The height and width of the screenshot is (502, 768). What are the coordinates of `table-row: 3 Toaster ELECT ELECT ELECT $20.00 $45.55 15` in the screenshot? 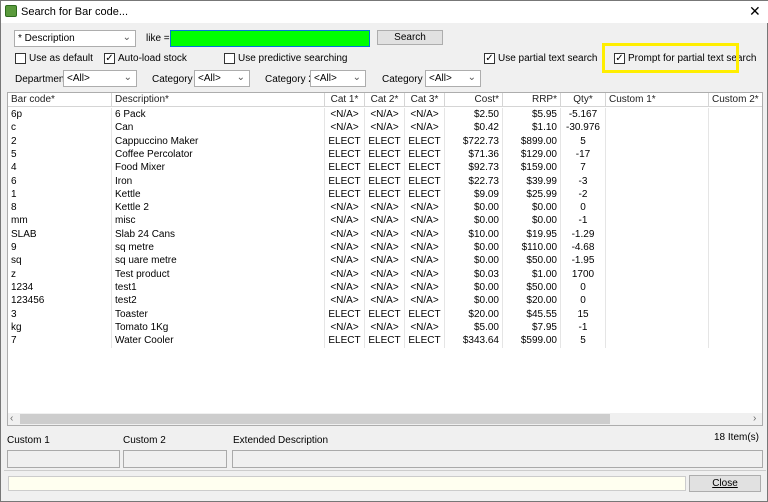 It's located at (385, 314).